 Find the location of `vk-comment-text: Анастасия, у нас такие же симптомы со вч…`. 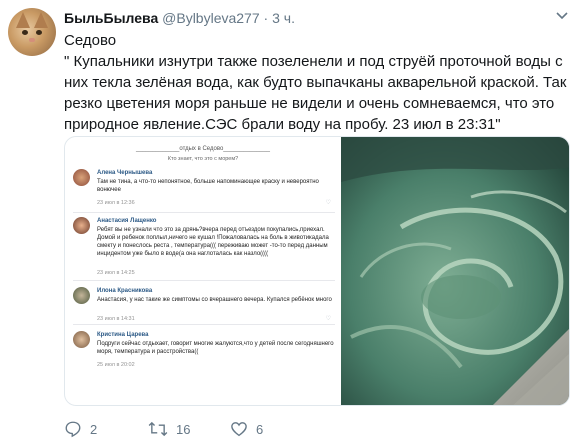

vk-comment-text: Анастасия, у нас такие же симптомы со вч… is located at coordinates (214, 300).